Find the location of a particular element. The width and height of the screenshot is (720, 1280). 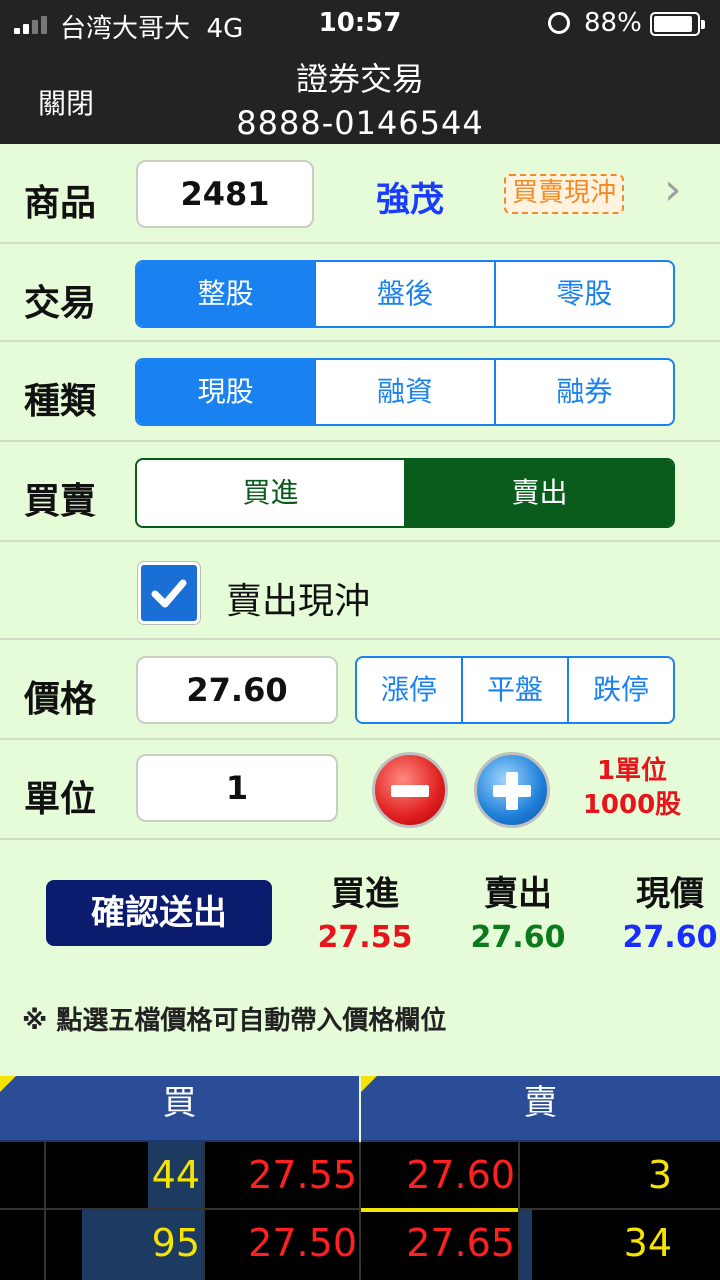

book-sell-header: 賣 is located at coordinates (540, 1109).